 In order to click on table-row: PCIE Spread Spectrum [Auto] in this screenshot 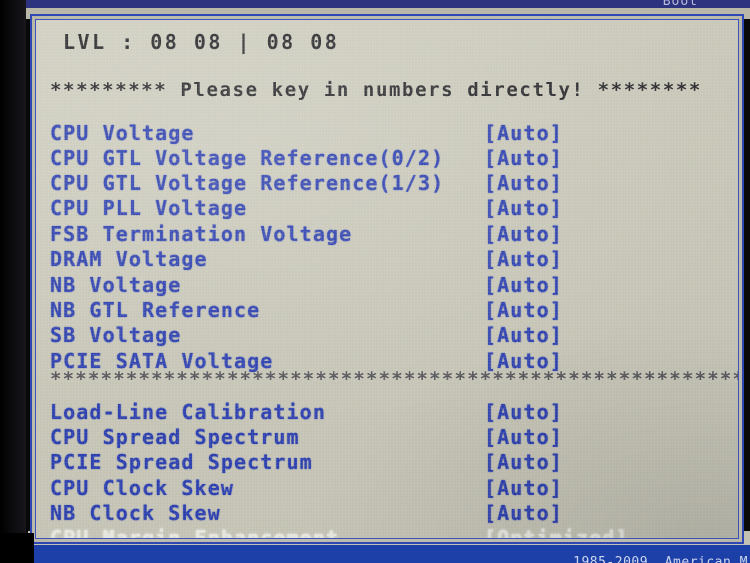, I will do `click(387, 463)`.